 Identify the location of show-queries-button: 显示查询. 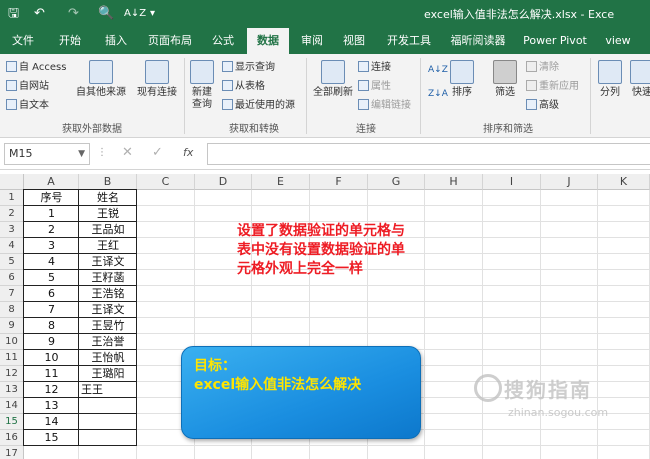
(248, 67).